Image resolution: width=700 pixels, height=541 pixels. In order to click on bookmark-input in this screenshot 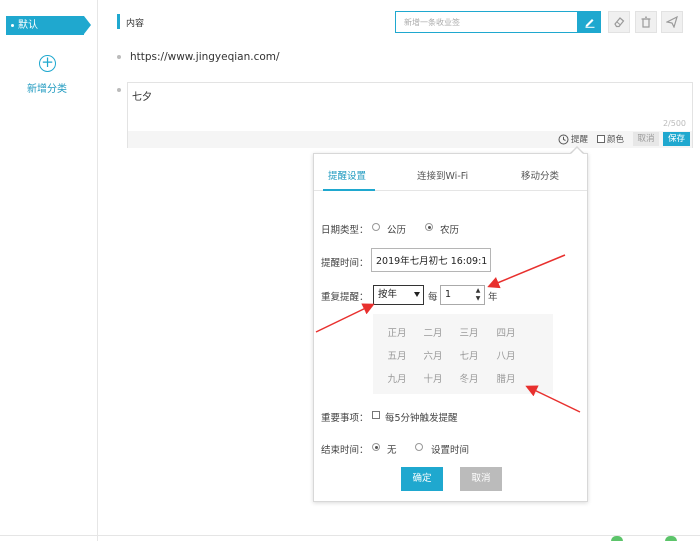, I will do `click(486, 22)`.